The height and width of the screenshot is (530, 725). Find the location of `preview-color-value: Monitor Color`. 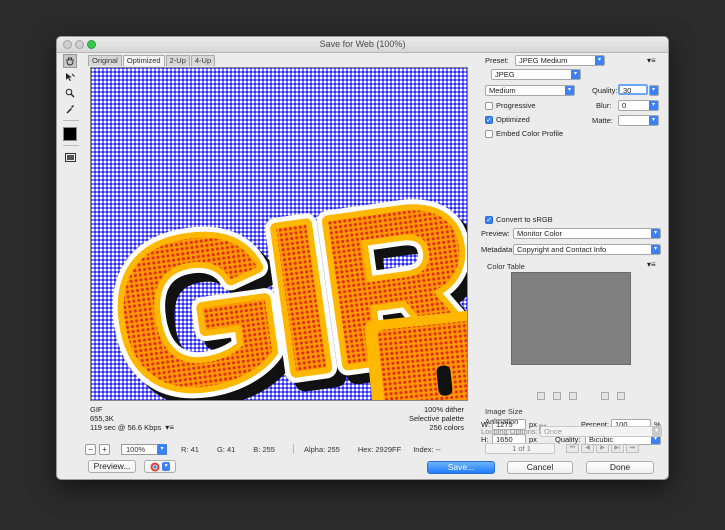

preview-color-value: Monitor Color is located at coordinates (540, 233).